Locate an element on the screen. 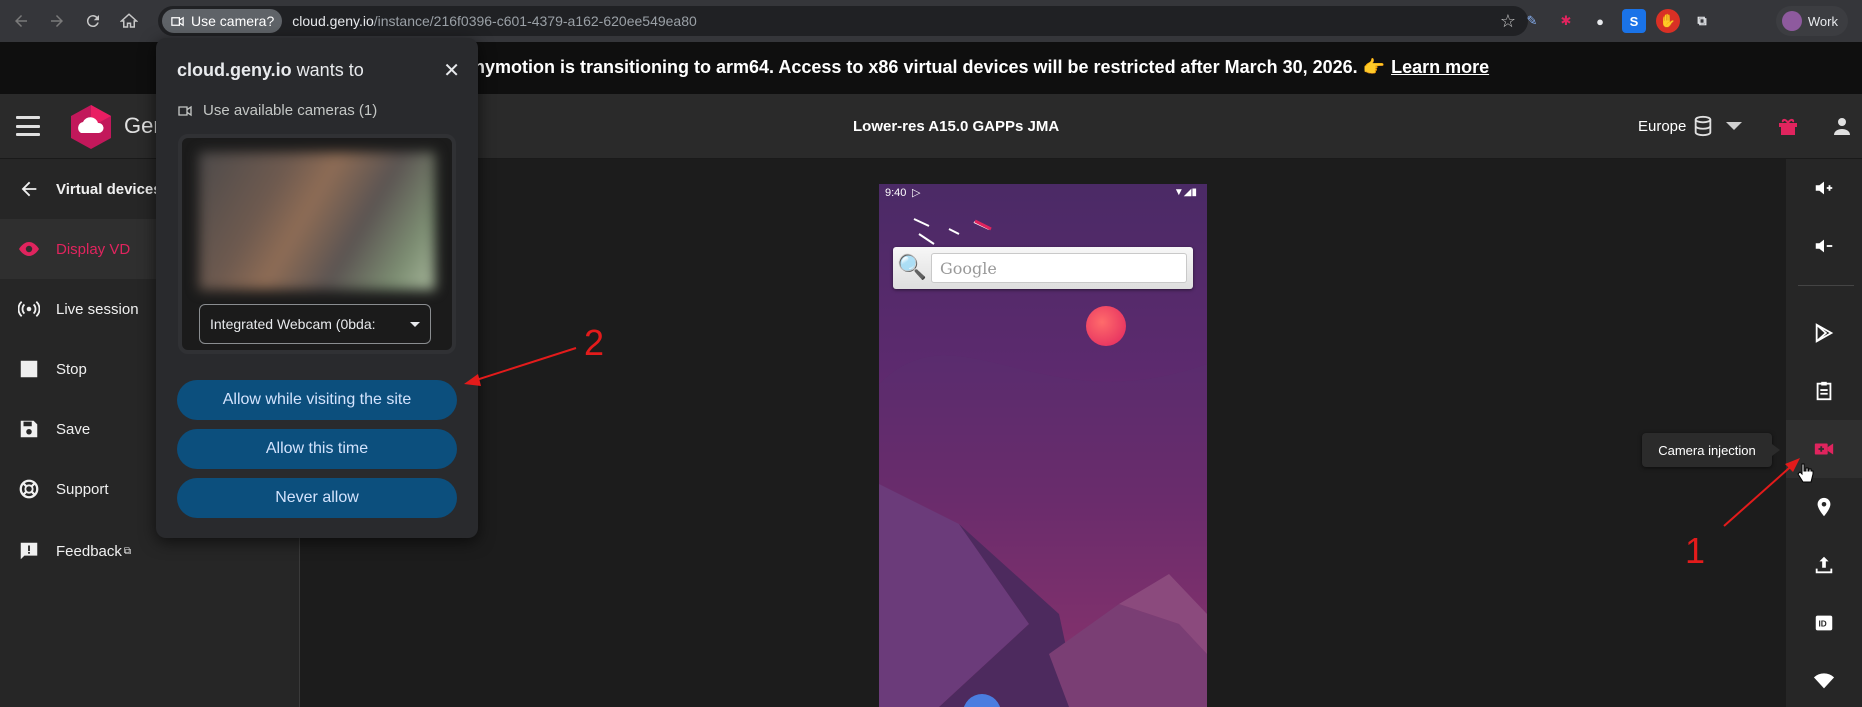  home-icon is located at coordinates (129, 21).